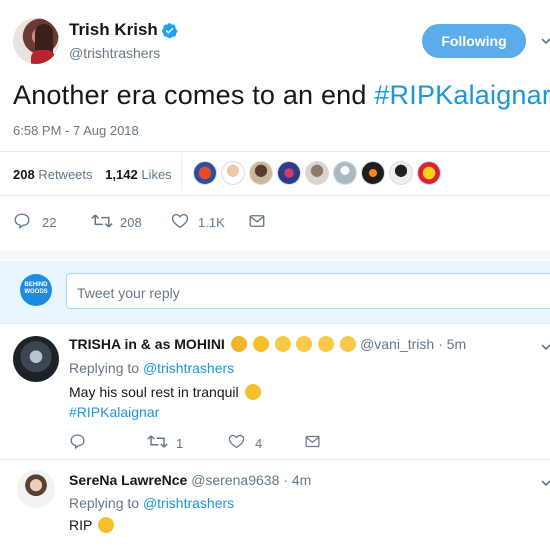  Describe the element at coordinates (308, 291) in the screenshot. I see `tweet-reply-input: Tweet your reply` at that location.